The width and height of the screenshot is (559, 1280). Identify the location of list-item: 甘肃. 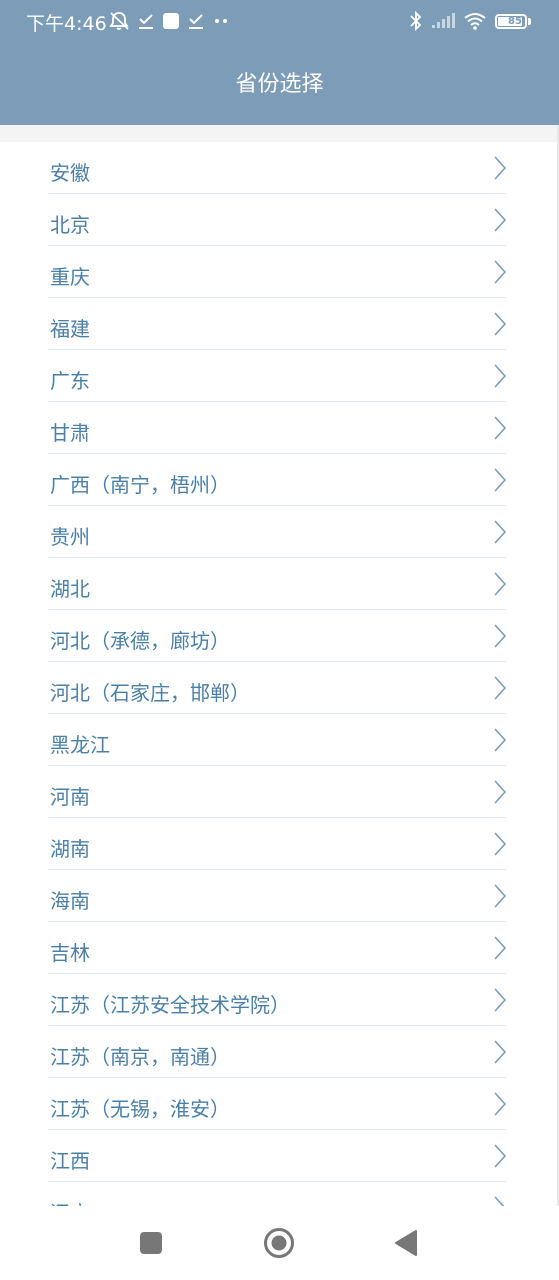
(279, 428).